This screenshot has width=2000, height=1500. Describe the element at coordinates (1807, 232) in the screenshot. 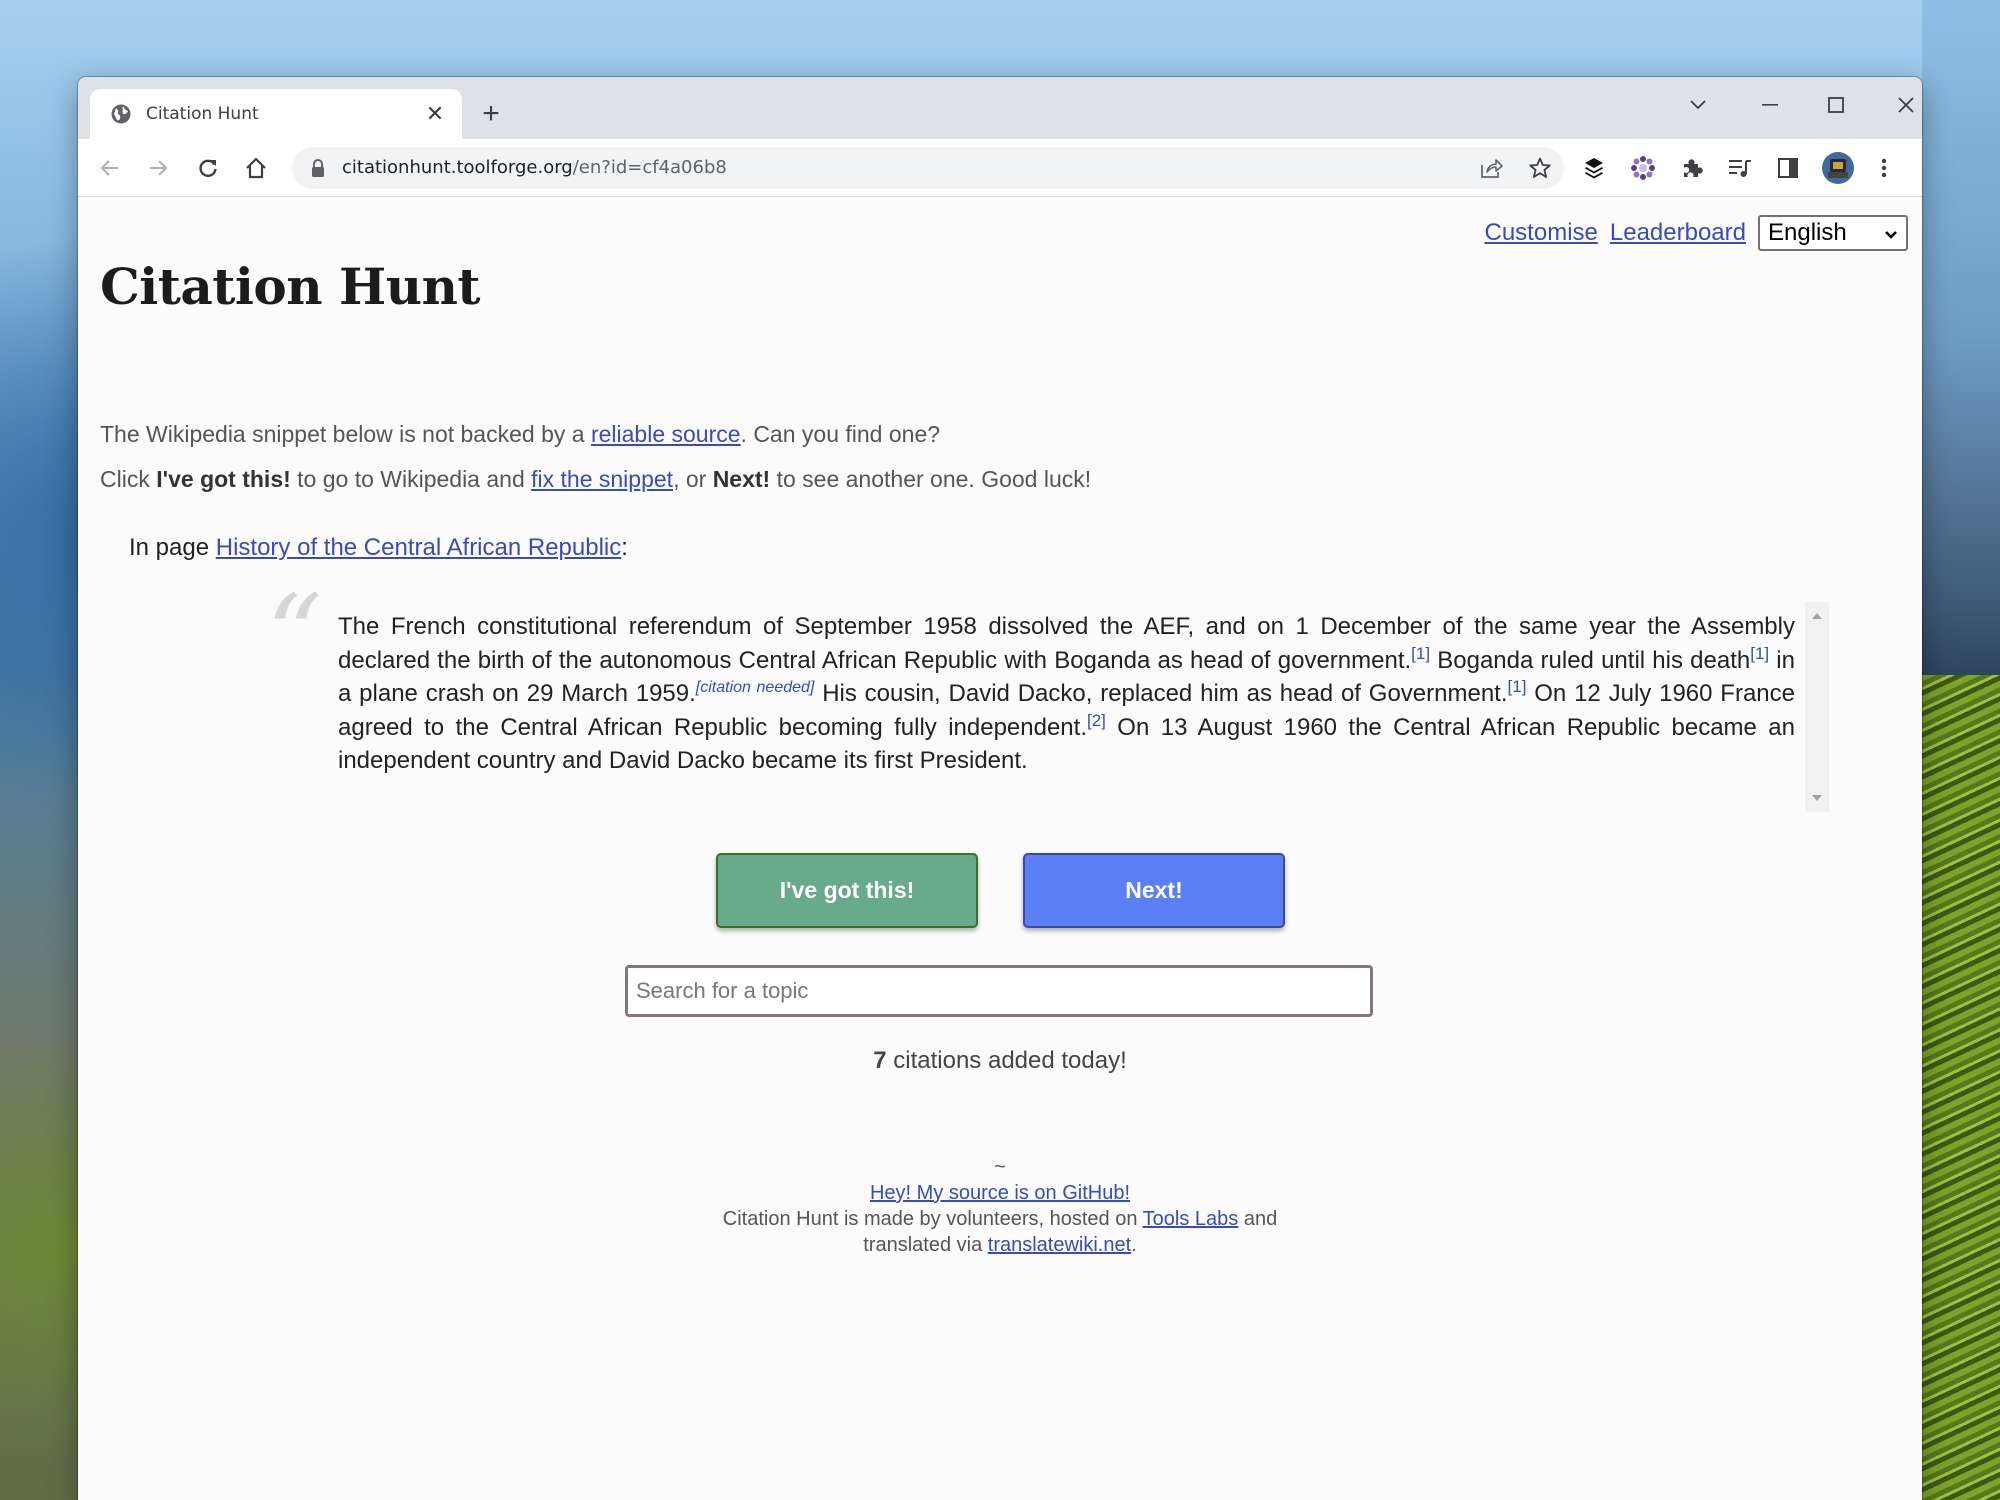

I see `language-select-value: English` at that location.